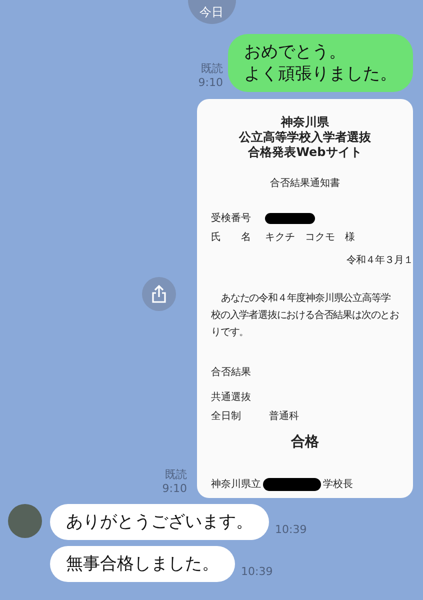  I want to click on document-subtitle: 合否結果通知書, so click(305, 183).